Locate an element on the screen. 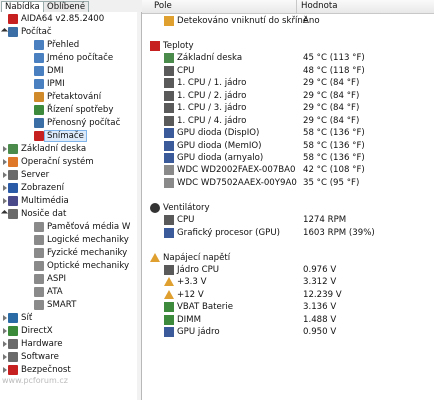 The image size is (434, 400). tree-item-label: Přehled is located at coordinates (63, 45).